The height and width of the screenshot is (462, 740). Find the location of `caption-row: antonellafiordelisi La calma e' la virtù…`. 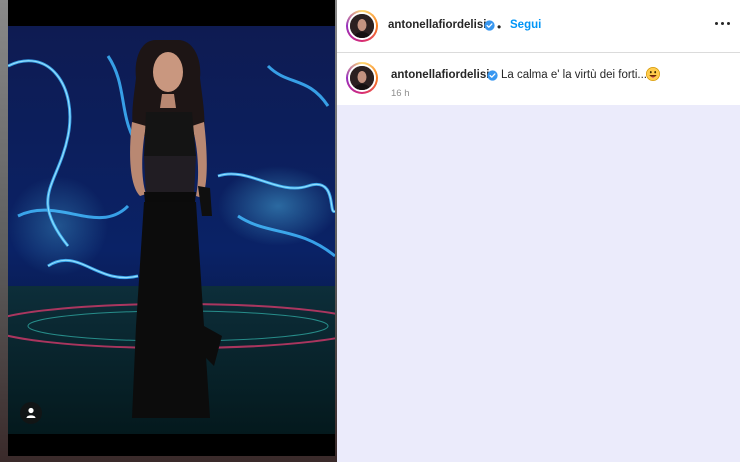

caption-row: antonellafiordelisi La calma e' la virtù… is located at coordinates (538, 79).